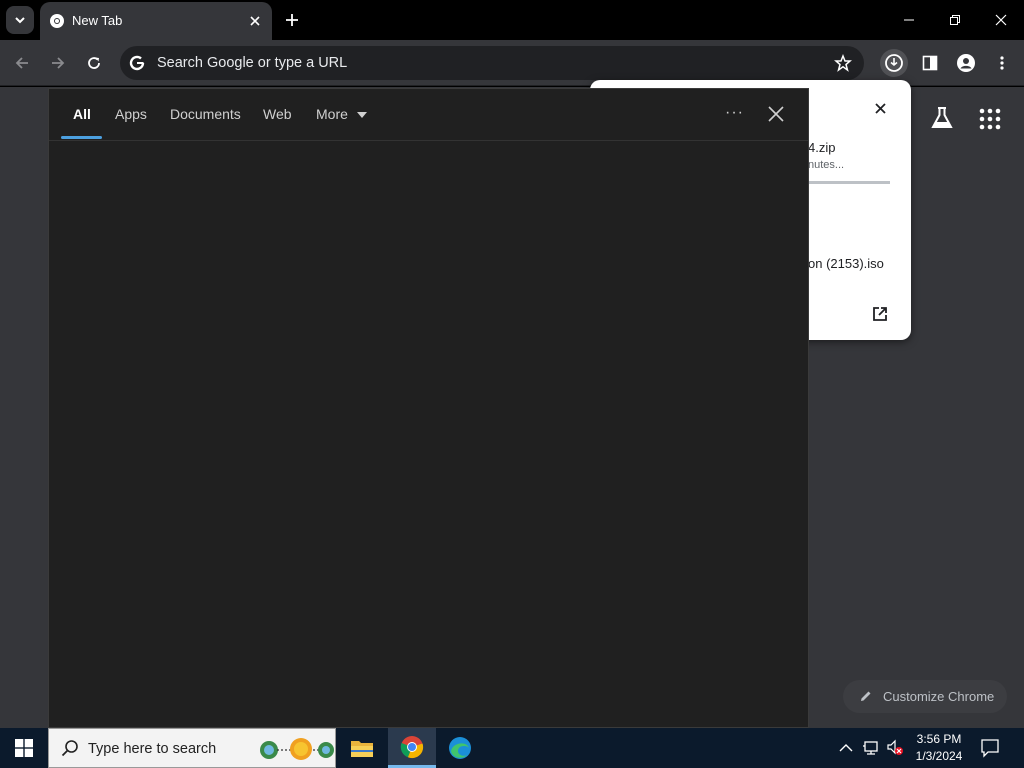  What do you see at coordinates (821, 147) in the screenshot?
I see `download-file-name: 4.zip` at bounding box center [821, 147].